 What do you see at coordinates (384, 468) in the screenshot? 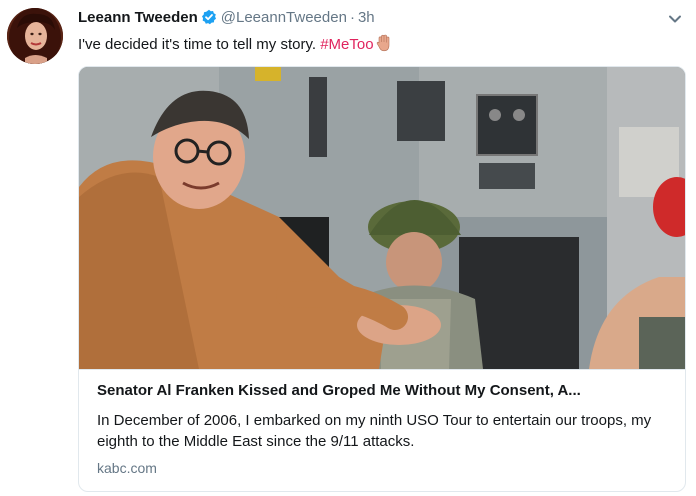
I see `card-domain: kabc.com` at bounding box center [384, 468].